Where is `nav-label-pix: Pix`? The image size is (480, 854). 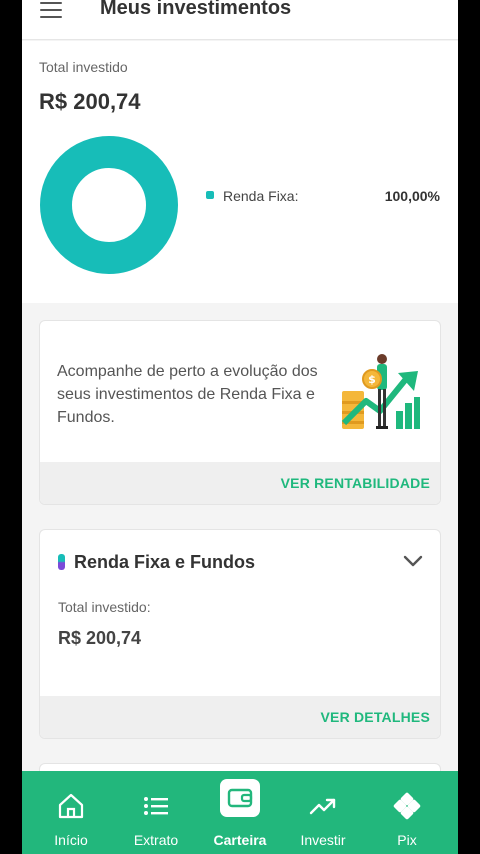
nav-label-pix: Pix is located at coordinates (407, 840).